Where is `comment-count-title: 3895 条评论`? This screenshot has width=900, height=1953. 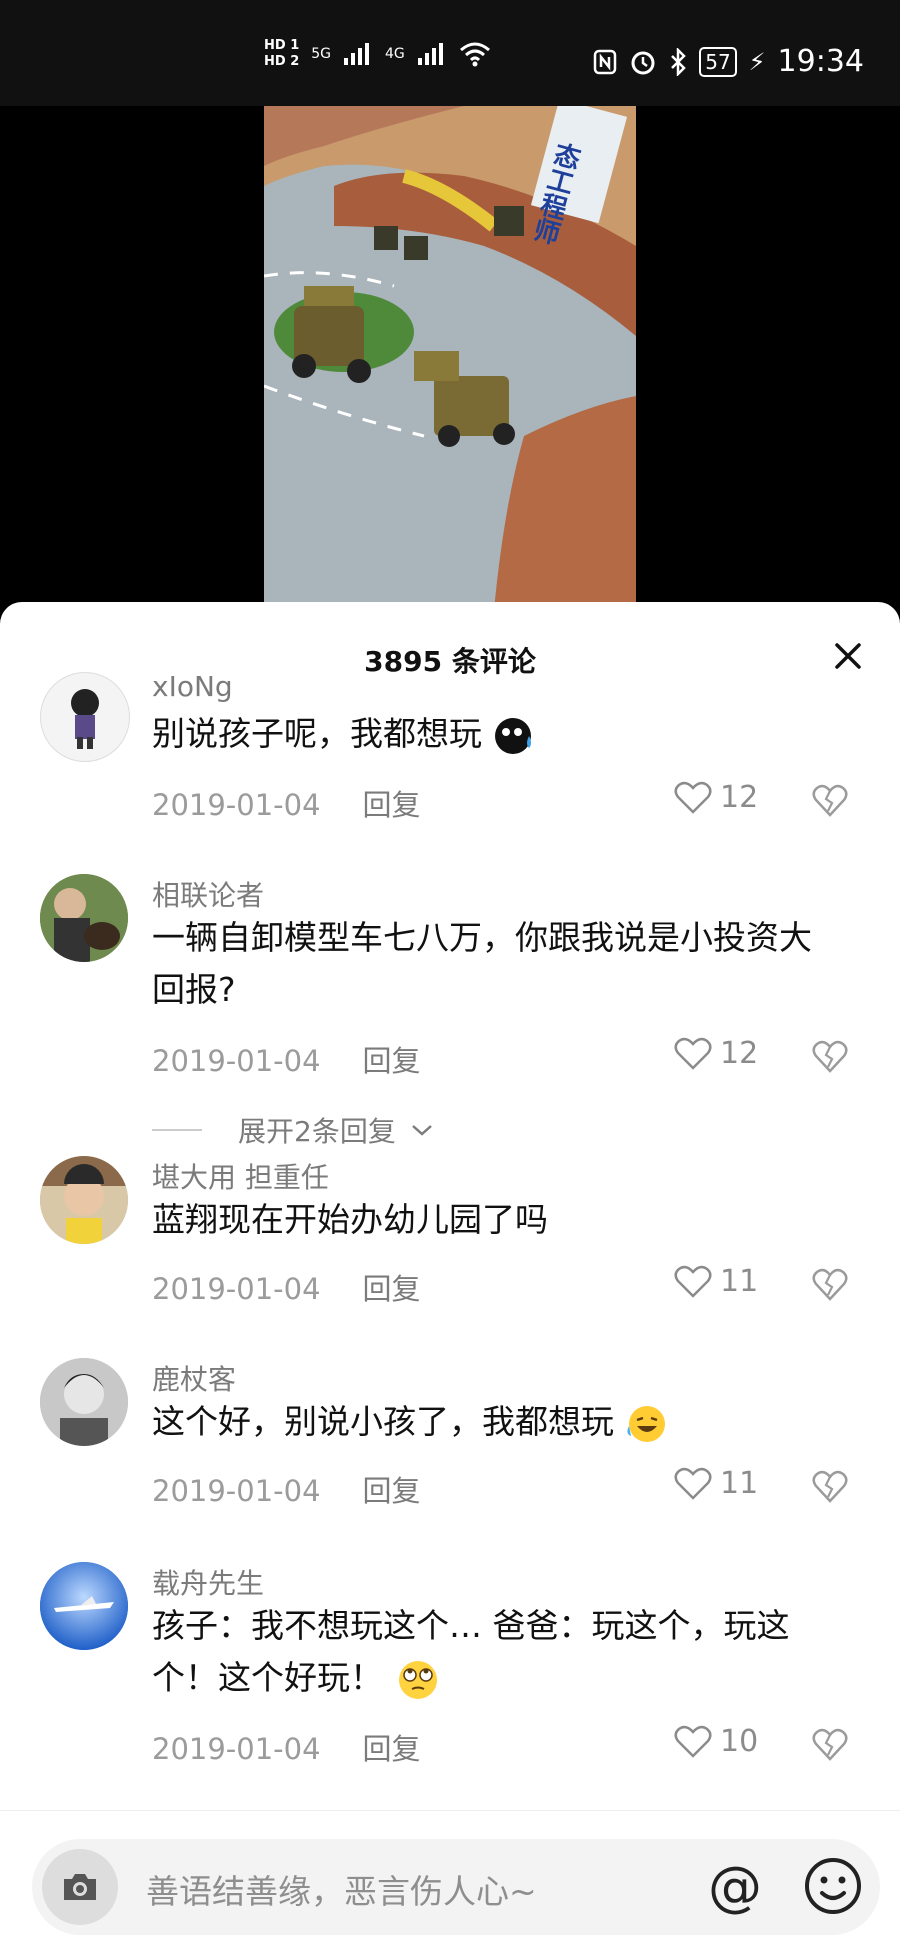 comment-count-title: 3895 条评论 is located at coordinates (450, 661).